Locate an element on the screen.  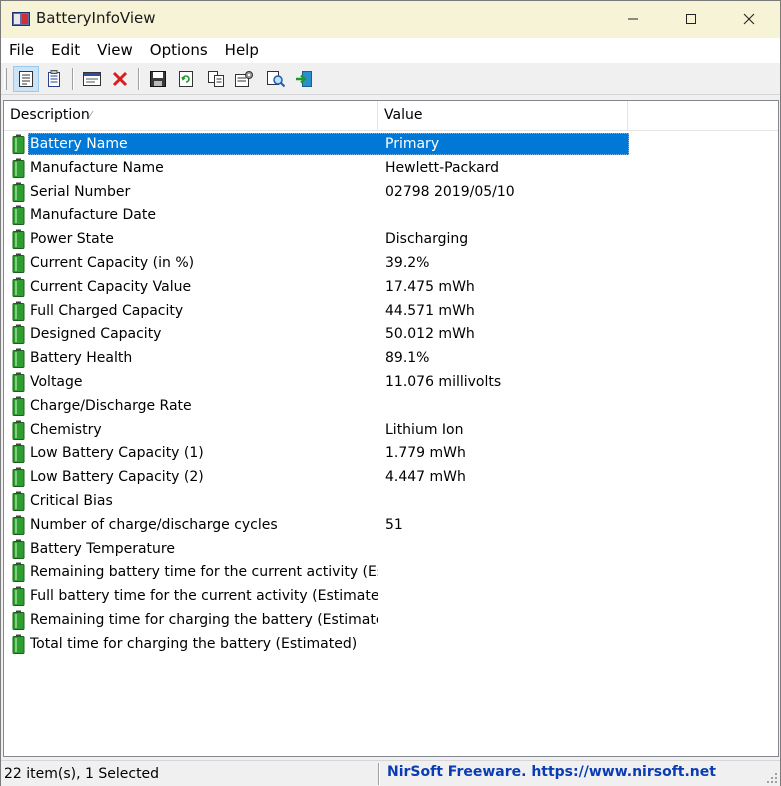
delete-icon is located at coordinates (120, 79).